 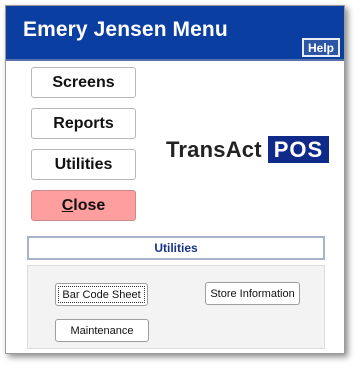 What do you see at coordinates (125, 29) in the screenshot?
I see `window-title: Emery Jensen Menu` at bounding box center [125, 29].